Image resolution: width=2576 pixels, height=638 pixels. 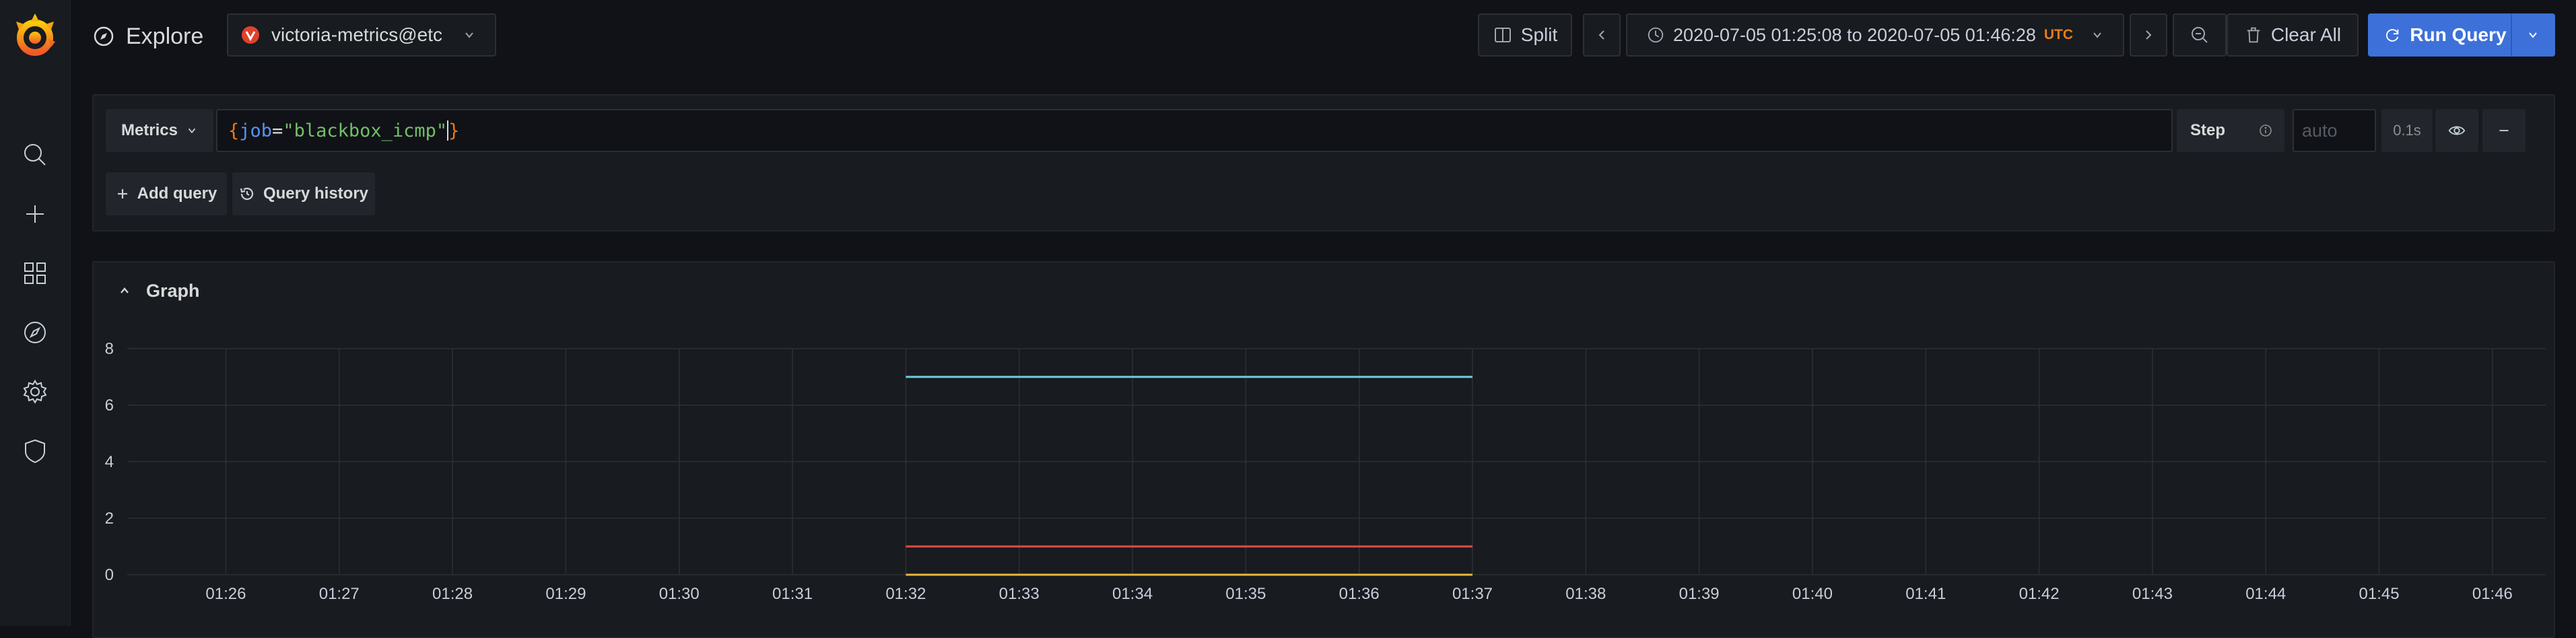 I want to click on zoom-out-button, so click(x=2200, y=35).